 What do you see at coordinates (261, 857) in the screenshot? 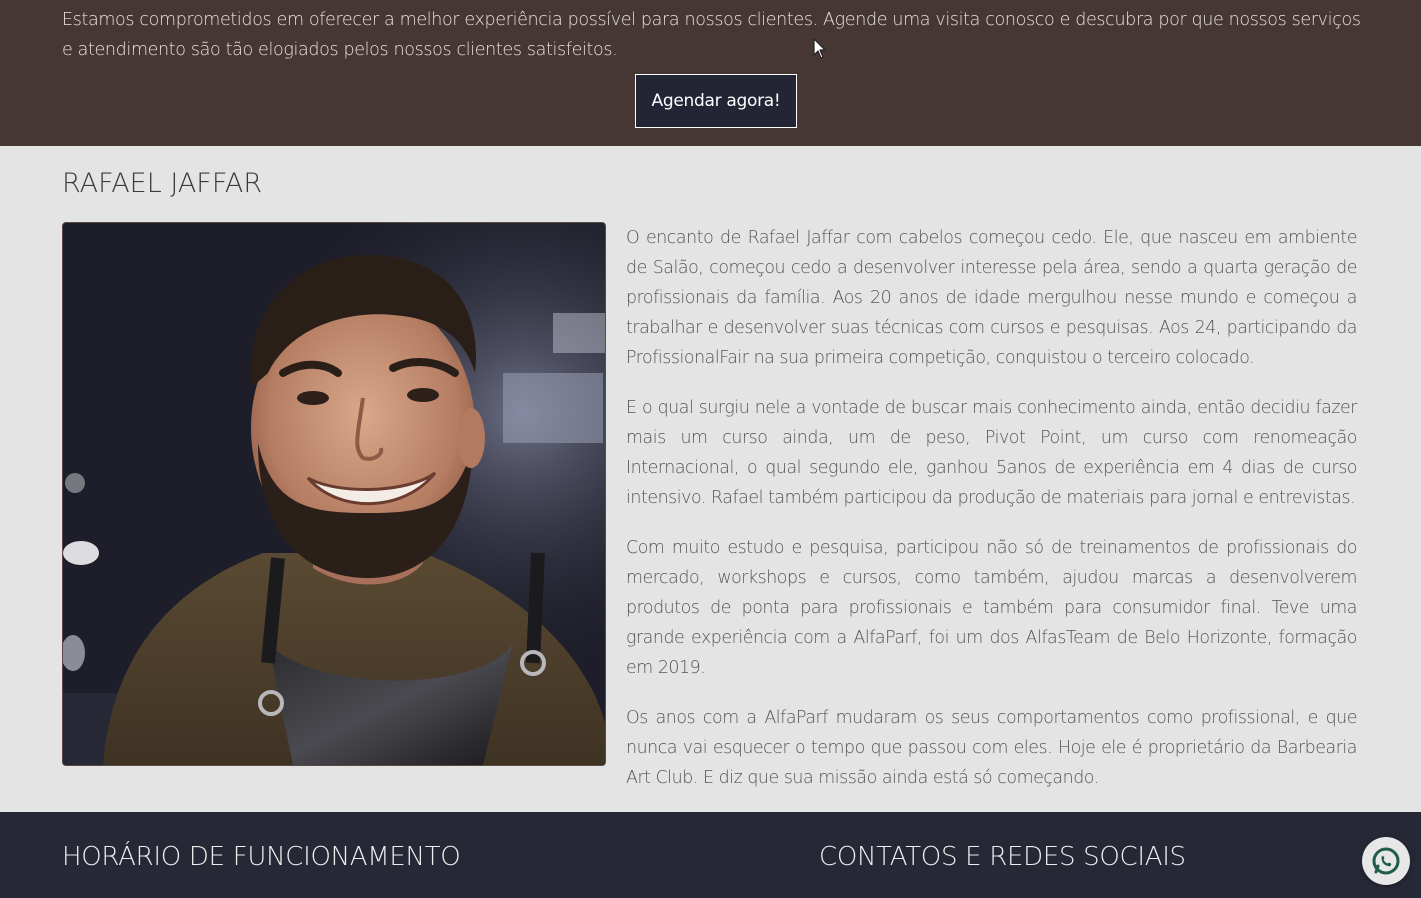
I see `opening-hours-heading: HORÁRIO DE FUNCIONAMENTO` at bounding box center [261, 857].